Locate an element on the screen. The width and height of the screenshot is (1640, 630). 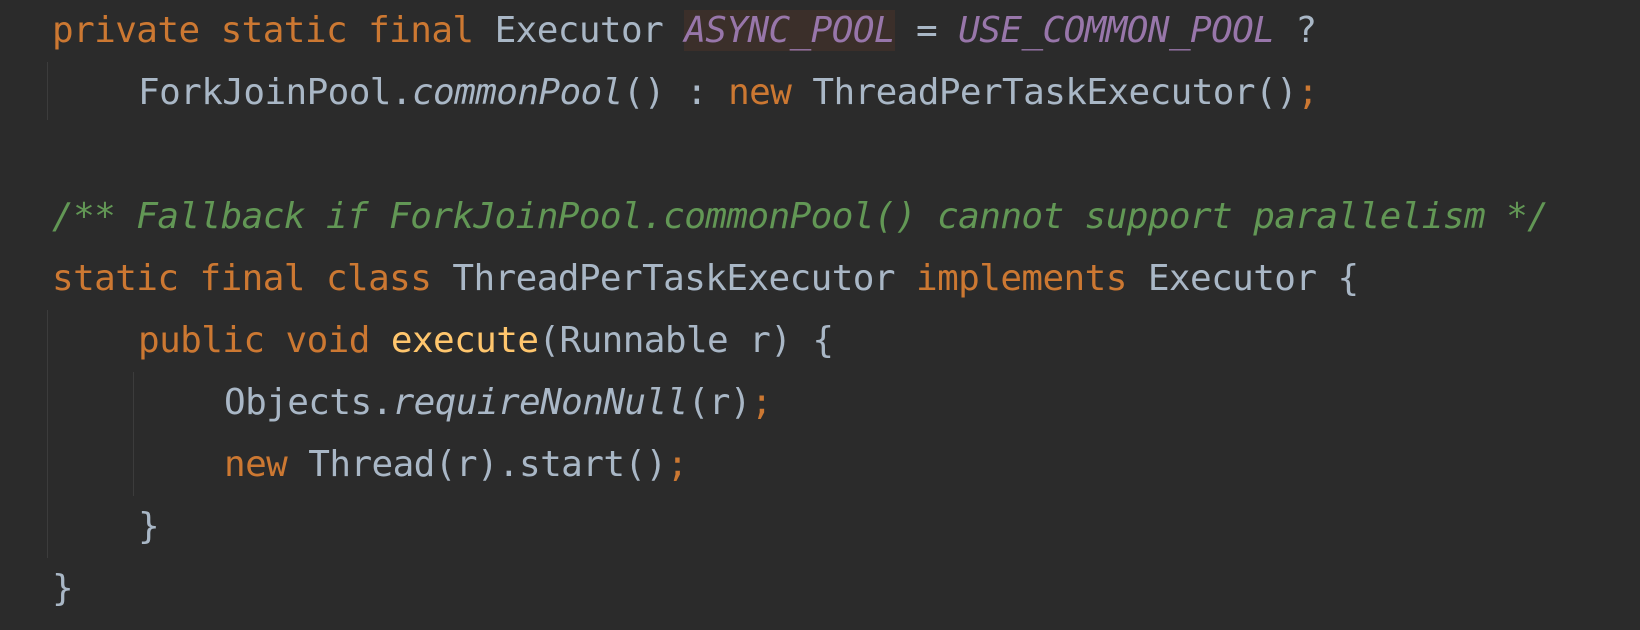
code-line-6: public void execute(Runnable r) { is located at coordinates (443, 341).